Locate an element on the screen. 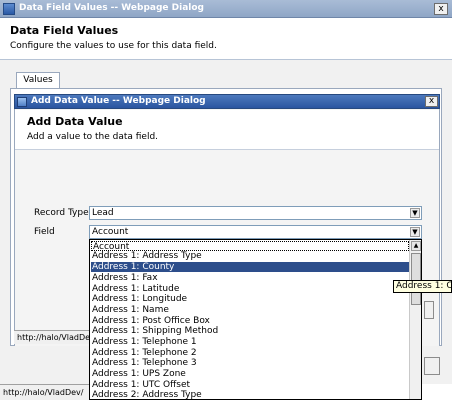  outer-dialog-heading: Data Field Values is located at coordinates (64, 30).